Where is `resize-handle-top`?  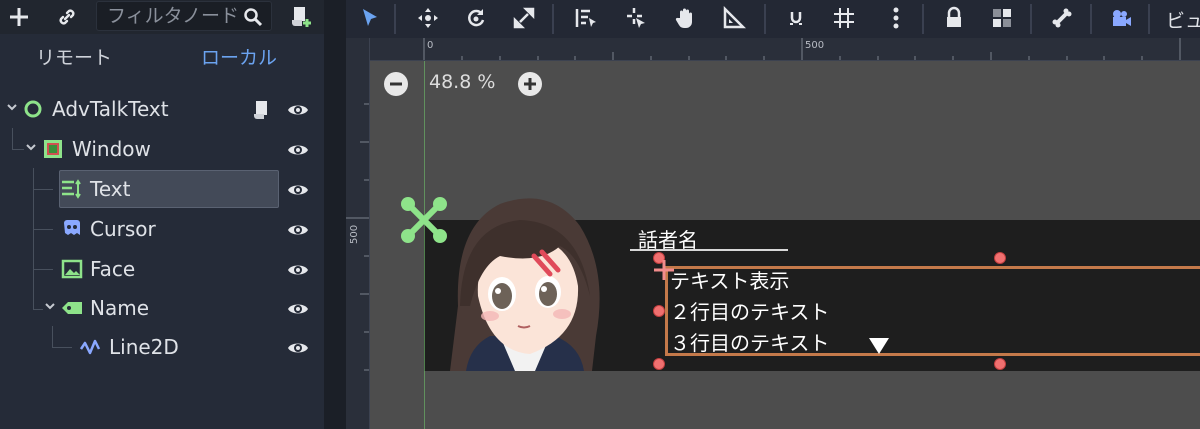
resize-handle-top is located at coordinates (1000, 258).